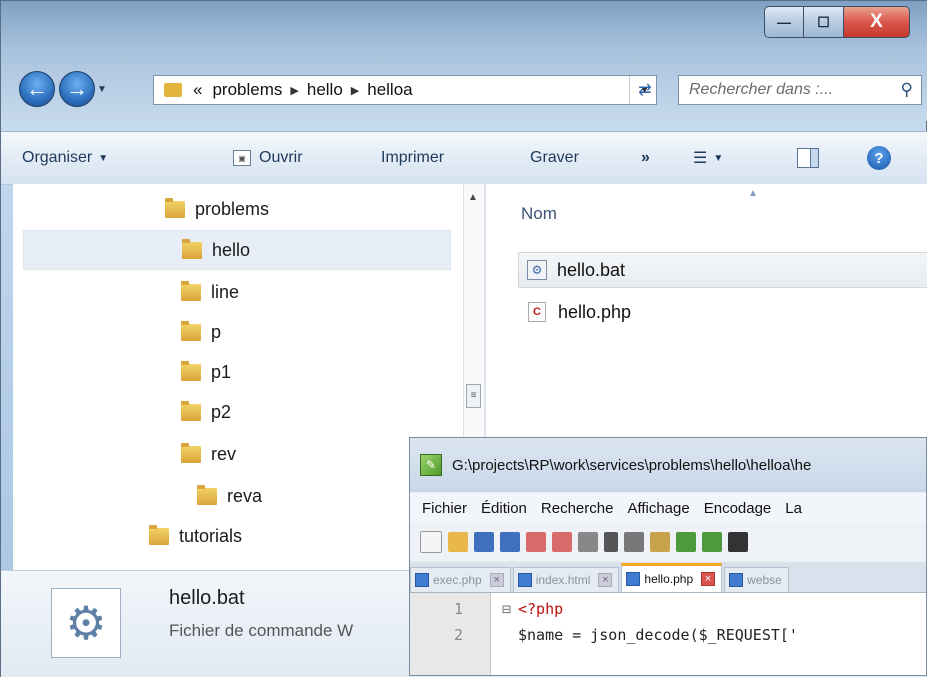  What do you see at coordinates (595, 311) in the screenshot?
I see `file-name: hello.php` at bounding box center [595, 311].